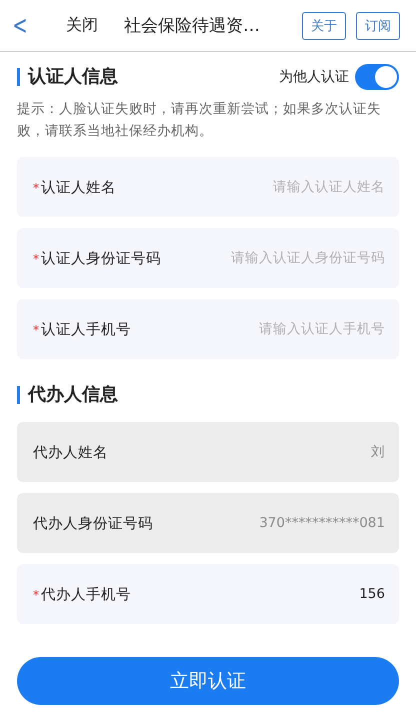 This screenshot has height=722, width=416. I want to click on nav-button: 关于, so click(324, 26).